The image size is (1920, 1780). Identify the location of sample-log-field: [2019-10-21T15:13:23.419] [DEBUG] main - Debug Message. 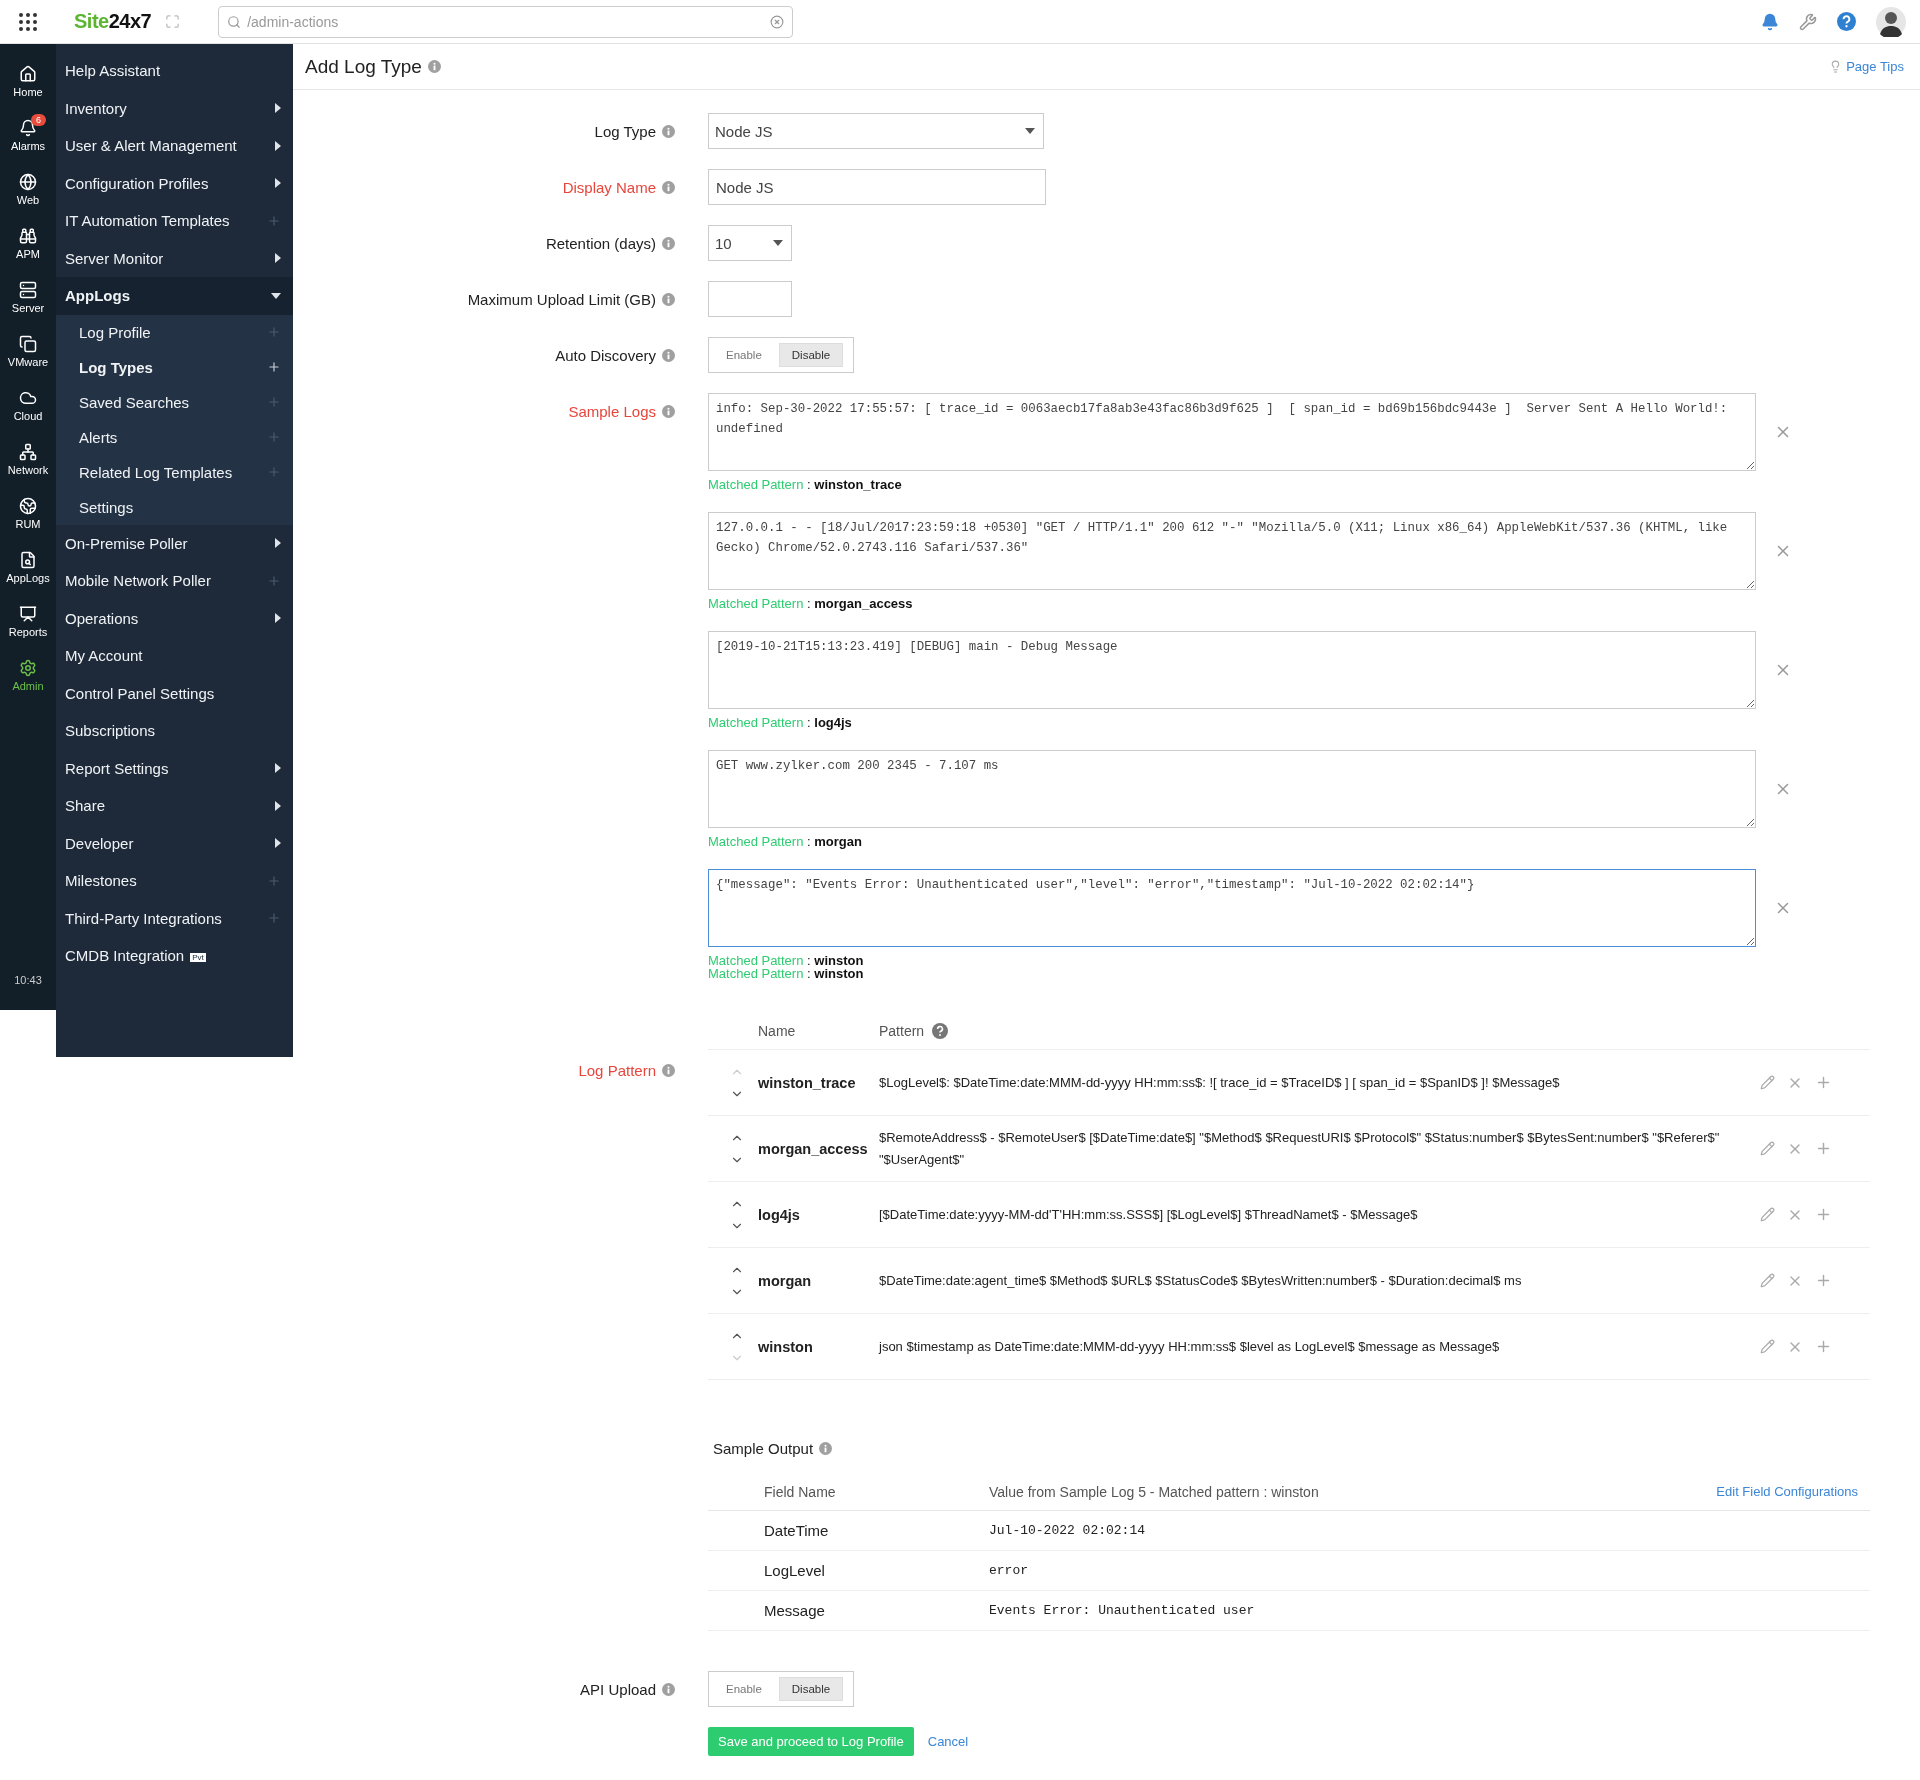
(1232, 670).